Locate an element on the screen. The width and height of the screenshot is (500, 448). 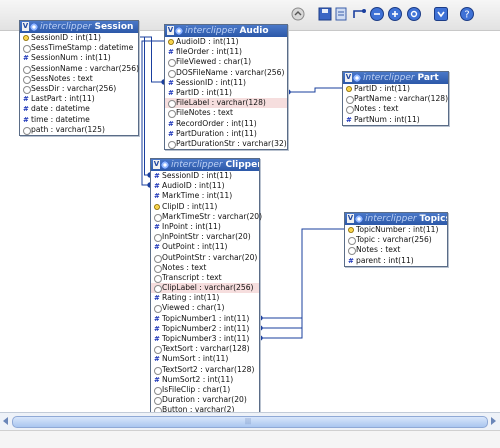
scrollbar-thumb: ||| is located at coordinates (250, 422).